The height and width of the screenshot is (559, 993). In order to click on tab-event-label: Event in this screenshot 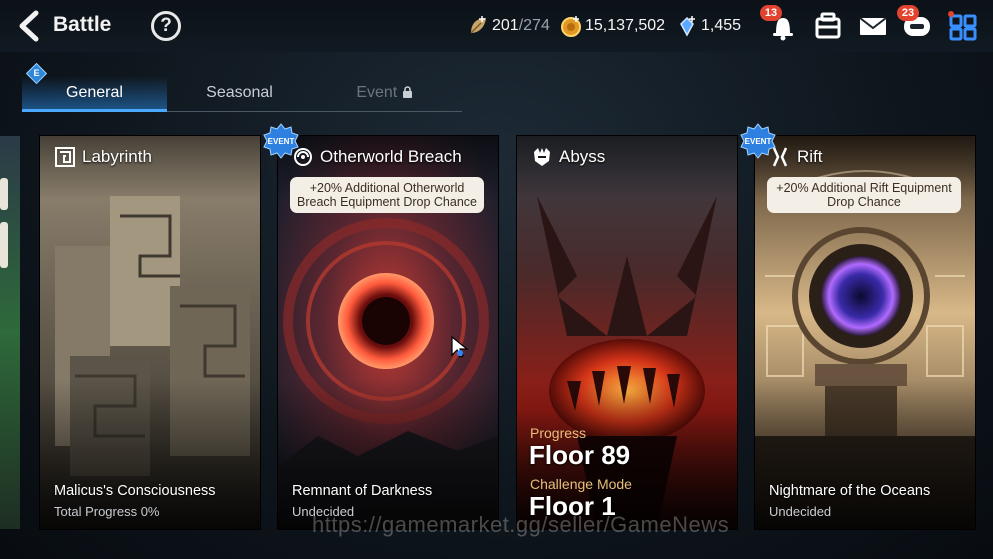, I will do `click(377, 92)`.